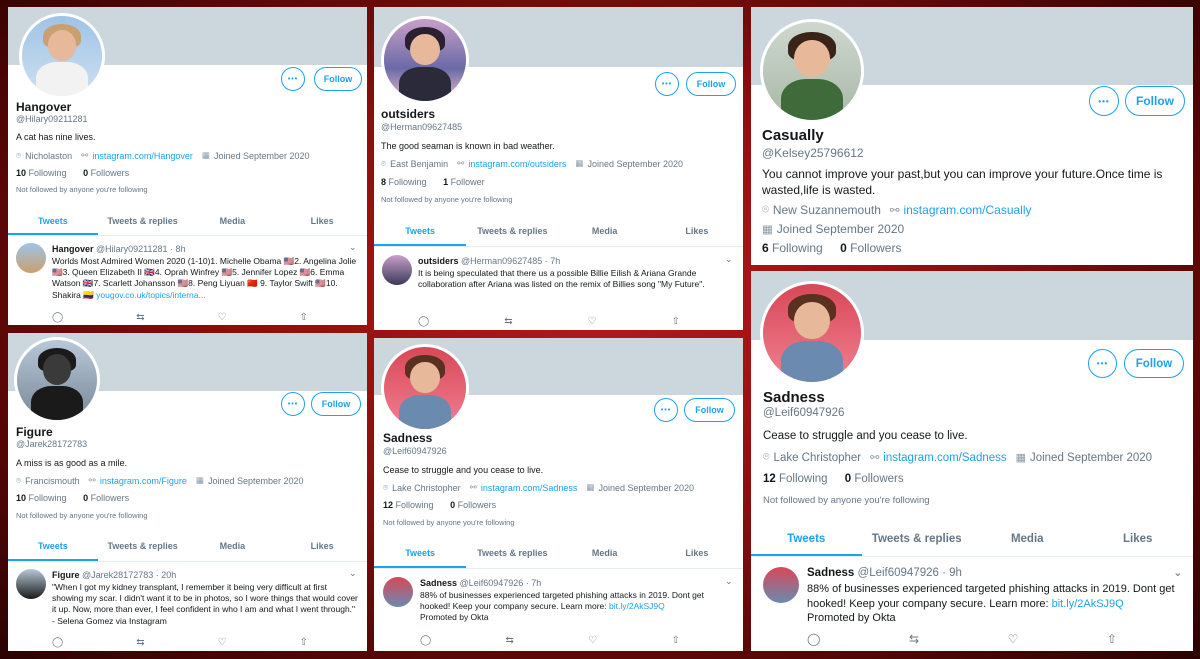  What do you see at coordinates (143, 481) in the screenshot?
I see `profile-url-link: instagram.com/Figure` at bounding box center [143, 481].